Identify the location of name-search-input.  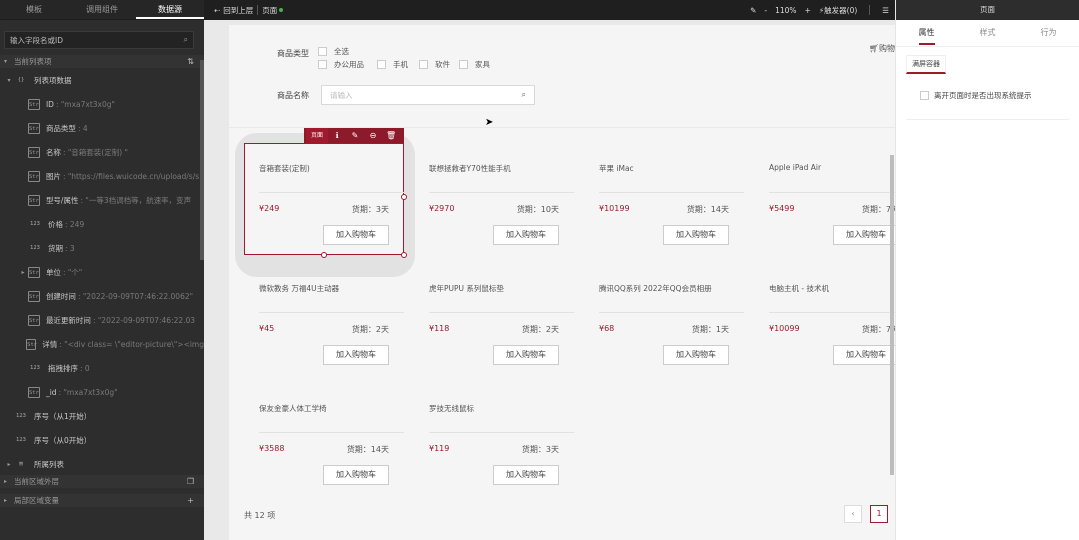
(426, 95).